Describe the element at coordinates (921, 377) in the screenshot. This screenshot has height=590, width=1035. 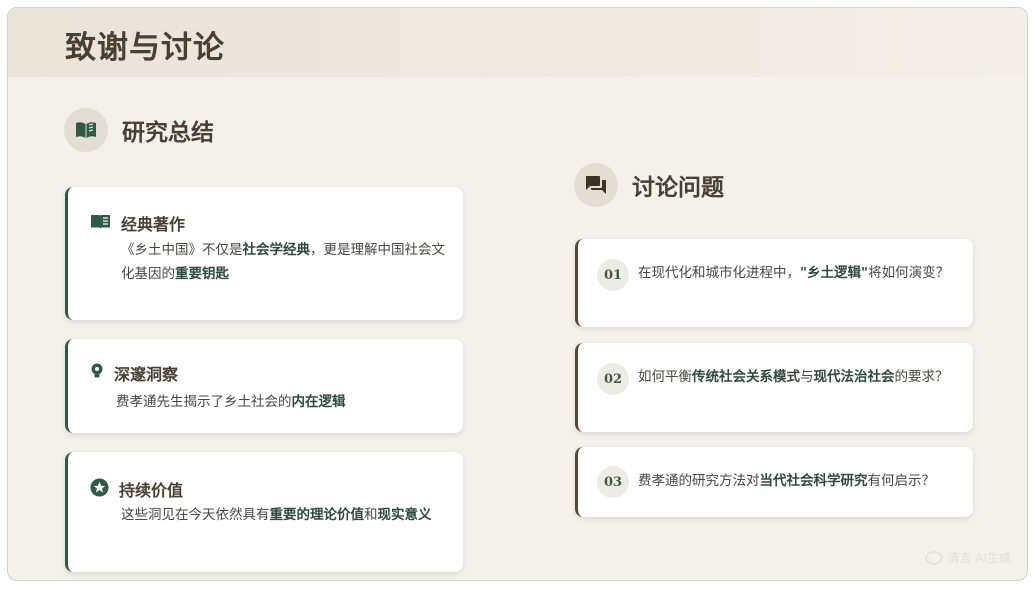
I see `text-fragment: 的要求？` at that location.